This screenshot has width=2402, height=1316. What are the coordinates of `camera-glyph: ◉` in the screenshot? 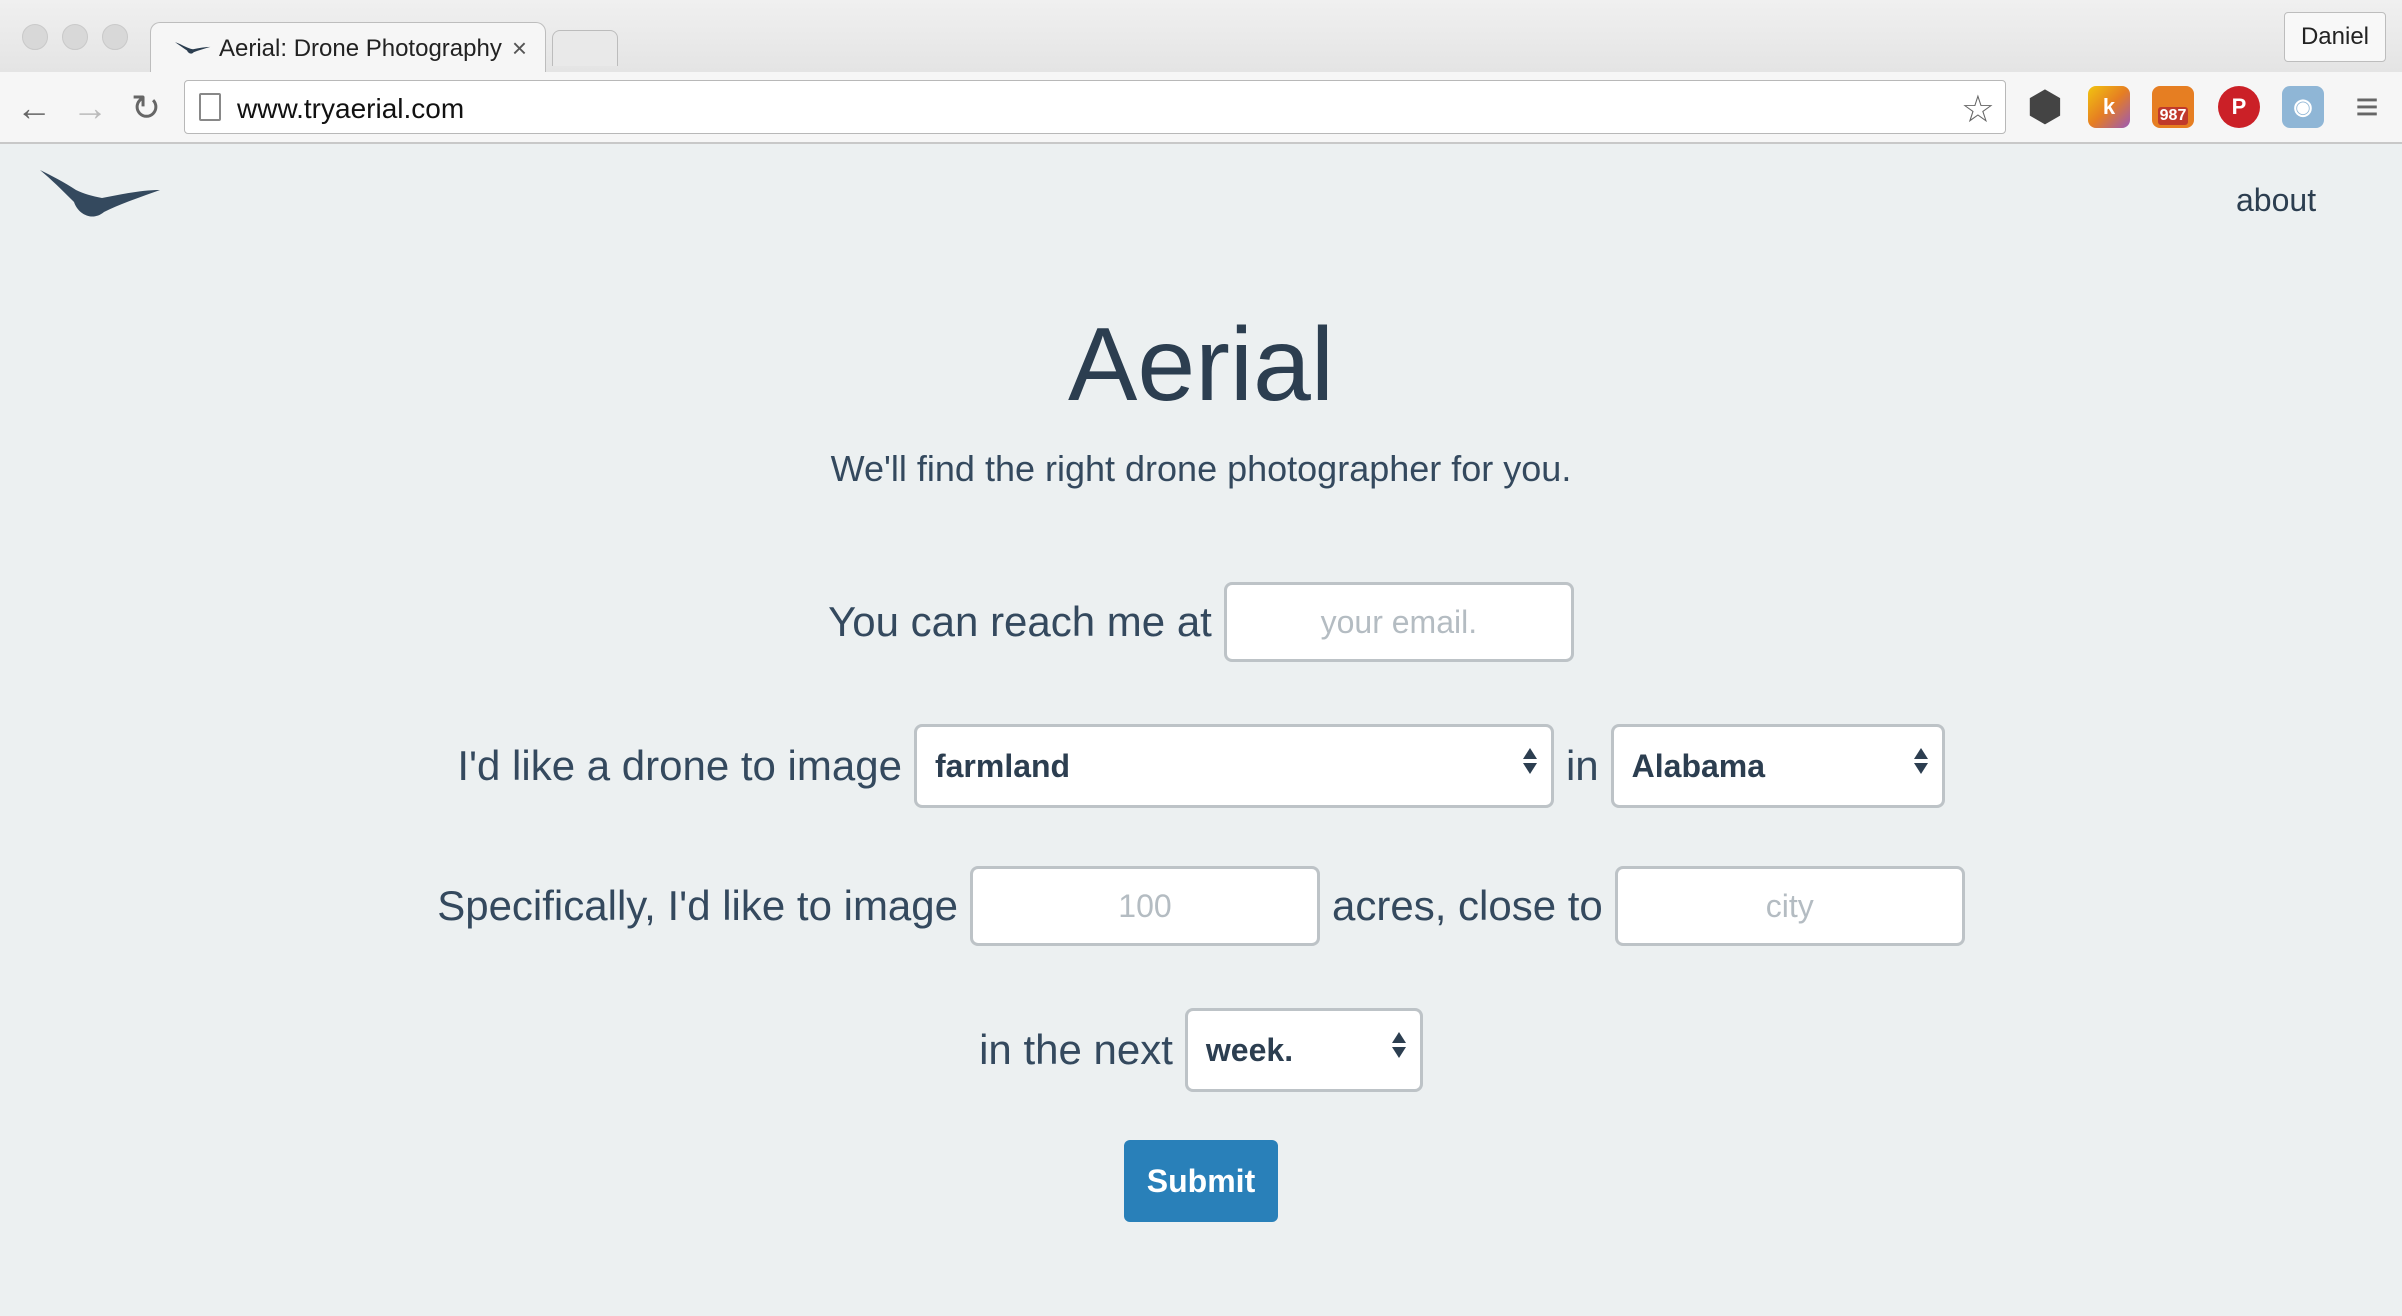 It's located at (2303, 106).